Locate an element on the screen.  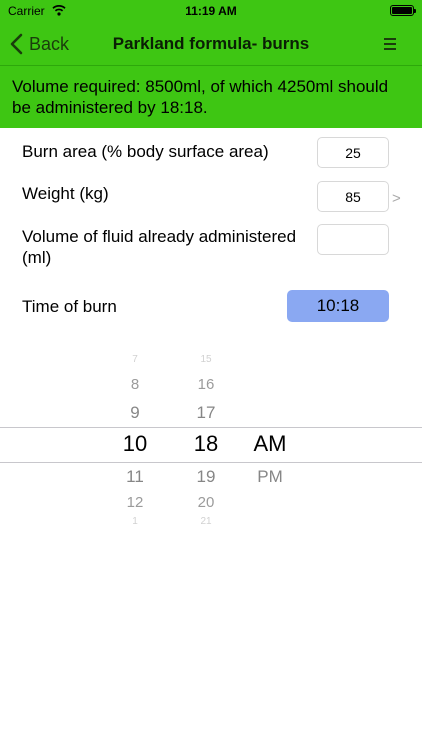
minute-option: 15 is located at coordinates (206, 359).